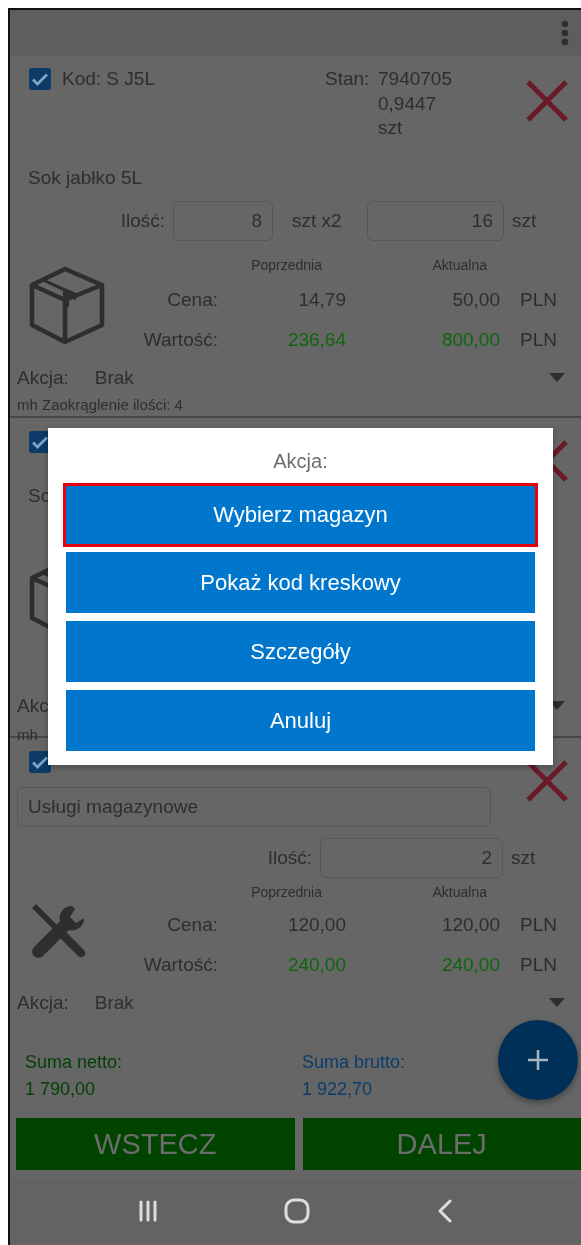 This screenshot has height=1245, width=581. I want to click on price-current: 50,00, so click(475, 300).